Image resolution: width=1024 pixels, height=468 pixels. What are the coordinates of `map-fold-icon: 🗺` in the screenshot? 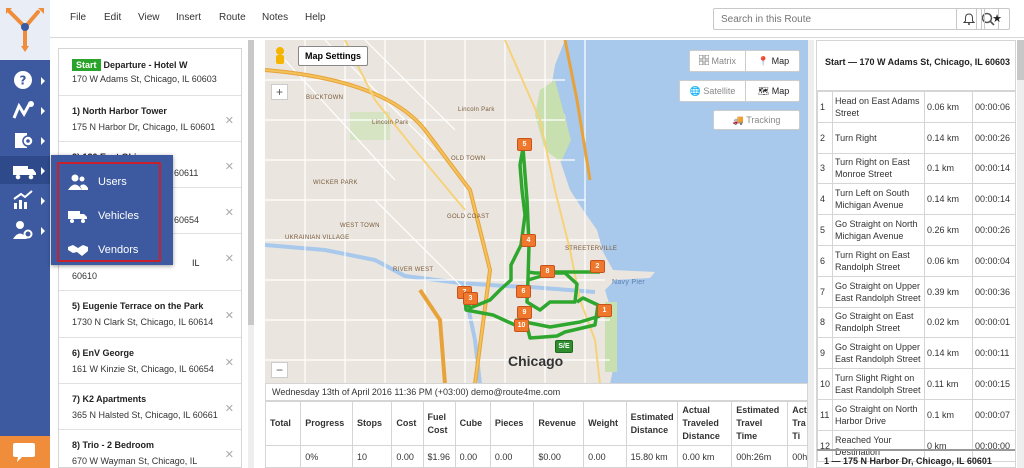 It's located at (763, 91).